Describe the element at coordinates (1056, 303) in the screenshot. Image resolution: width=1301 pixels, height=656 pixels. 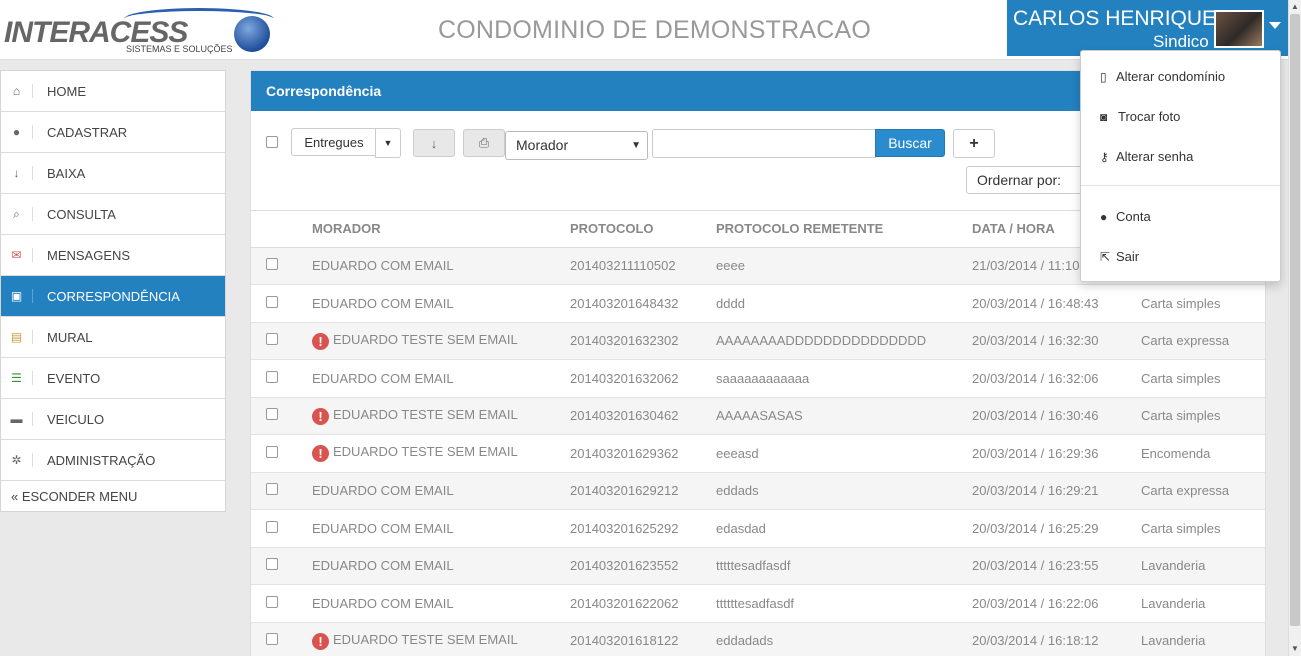
I see `cell-data-hora: 20/03/2014 / 16:48:43` at that location.